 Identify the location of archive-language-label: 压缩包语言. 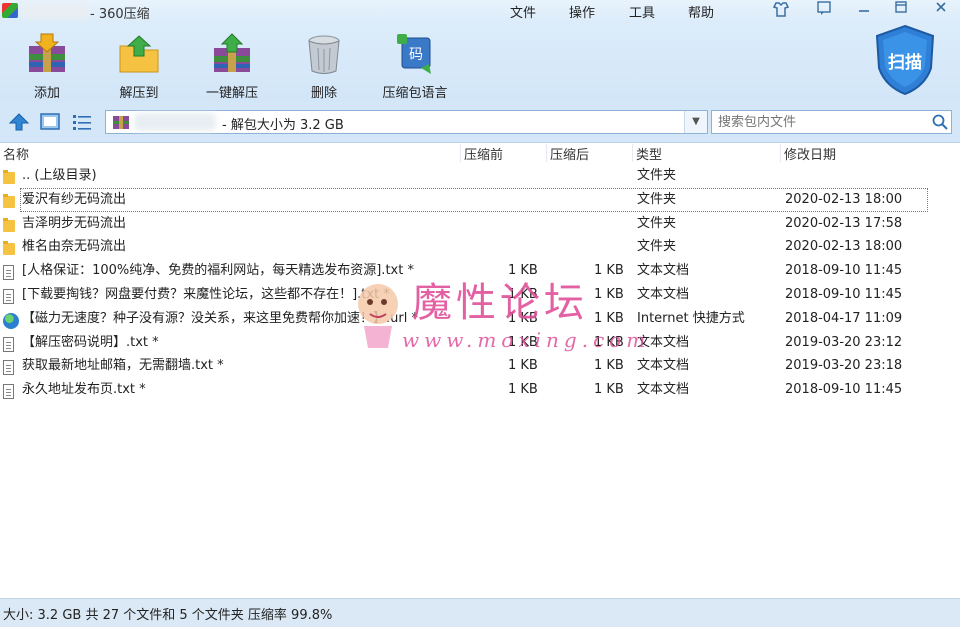
(415, 93).